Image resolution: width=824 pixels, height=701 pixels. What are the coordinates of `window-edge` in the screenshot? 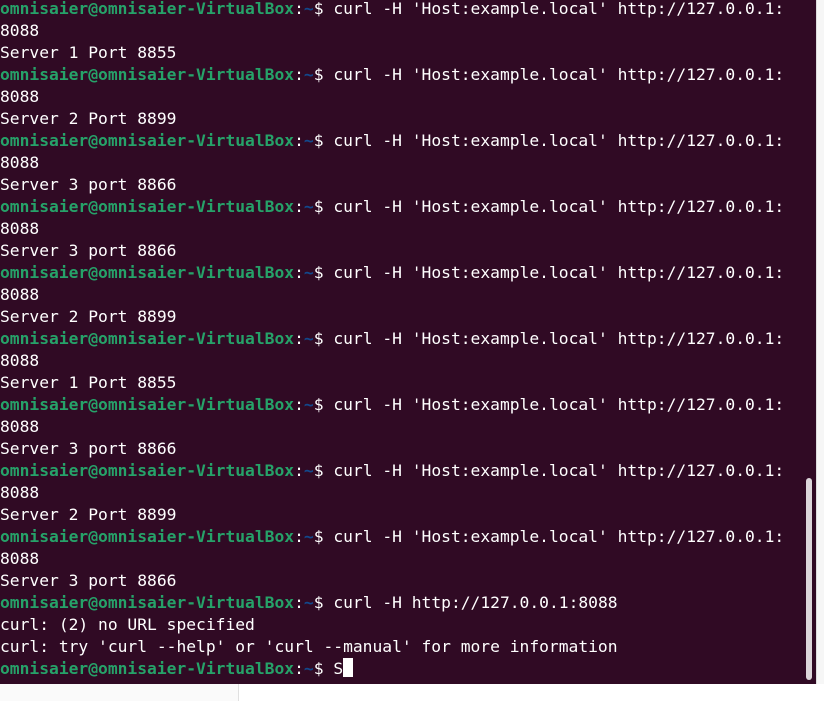 It's located at (820, 342).